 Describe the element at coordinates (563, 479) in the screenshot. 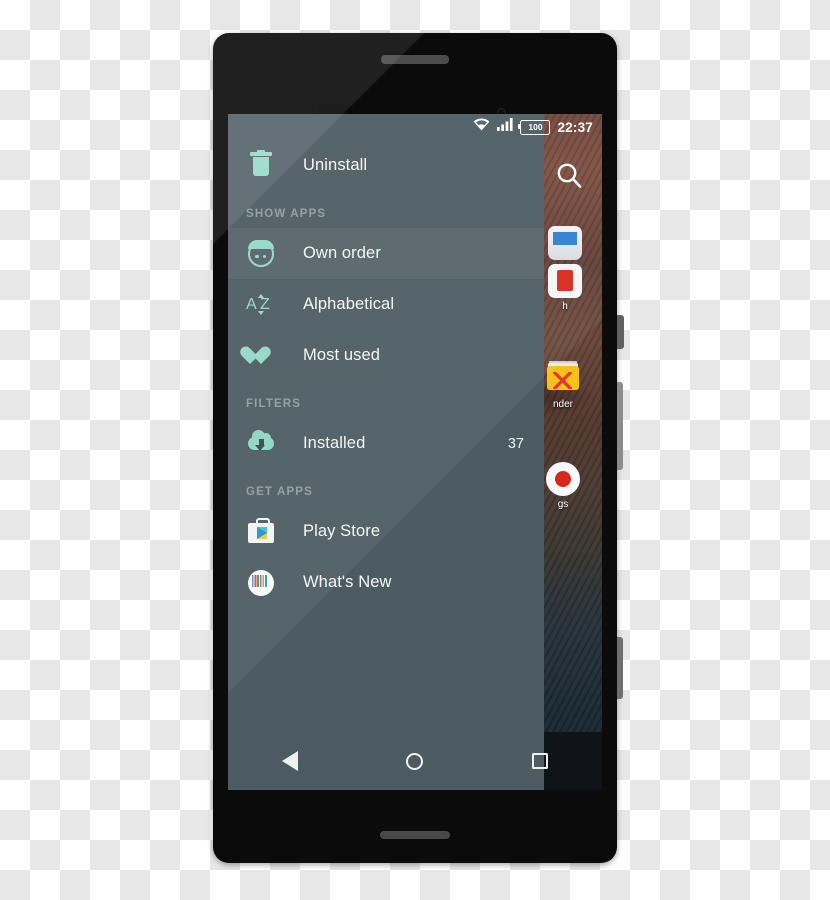

I see `settings-icon` at that location.